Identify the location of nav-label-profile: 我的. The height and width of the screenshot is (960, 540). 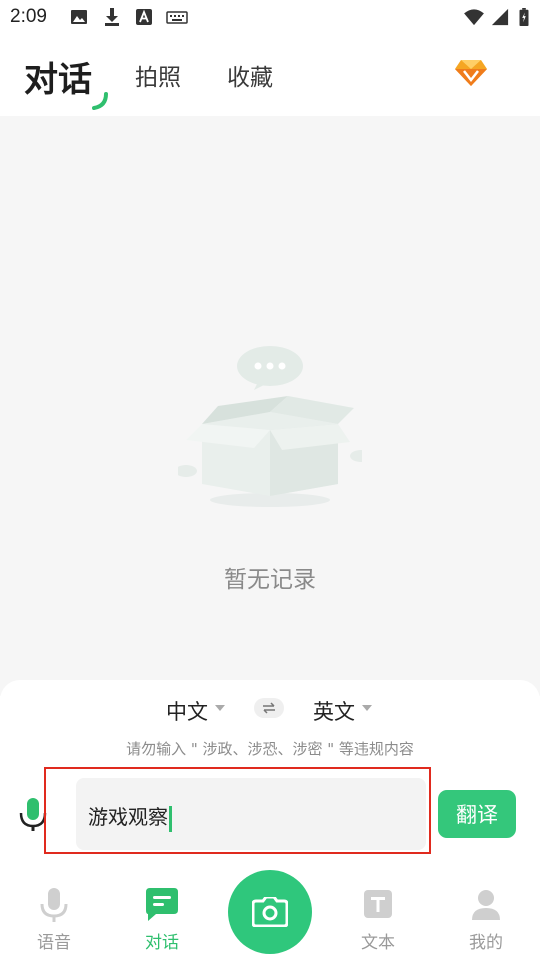
(486, 943).